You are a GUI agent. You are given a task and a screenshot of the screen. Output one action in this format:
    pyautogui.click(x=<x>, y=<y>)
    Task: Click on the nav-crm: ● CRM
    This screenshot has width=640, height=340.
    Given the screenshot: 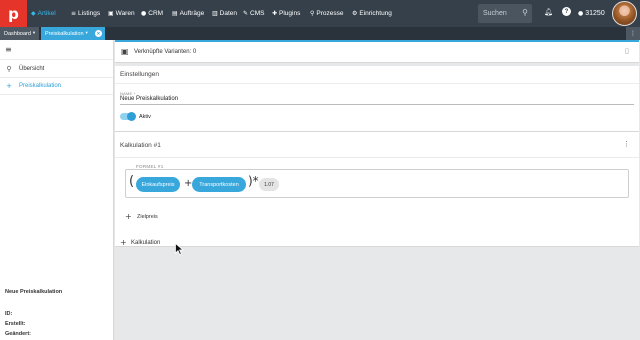 What is the action you would take?
    pyautogui.click(x=152, y=13)
    